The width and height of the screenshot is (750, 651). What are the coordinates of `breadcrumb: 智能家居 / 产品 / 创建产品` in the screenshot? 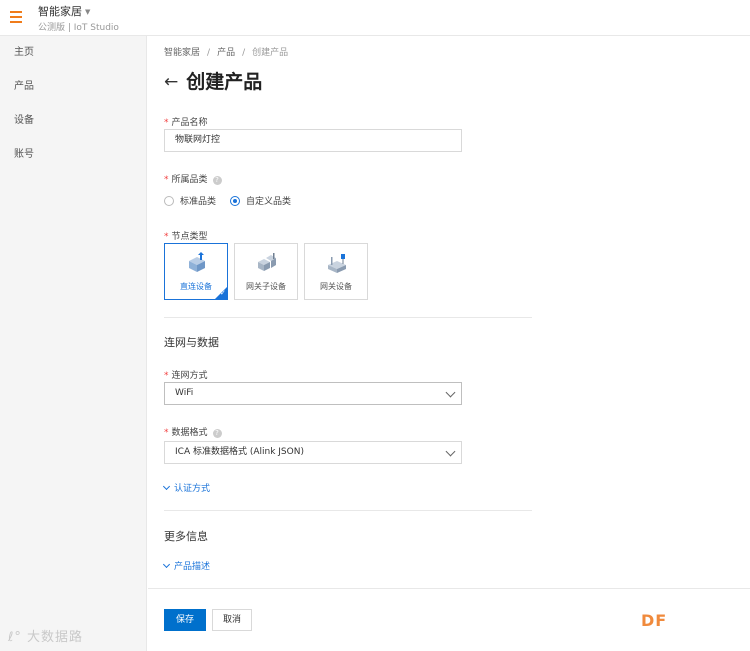 It's located at (226, 53).